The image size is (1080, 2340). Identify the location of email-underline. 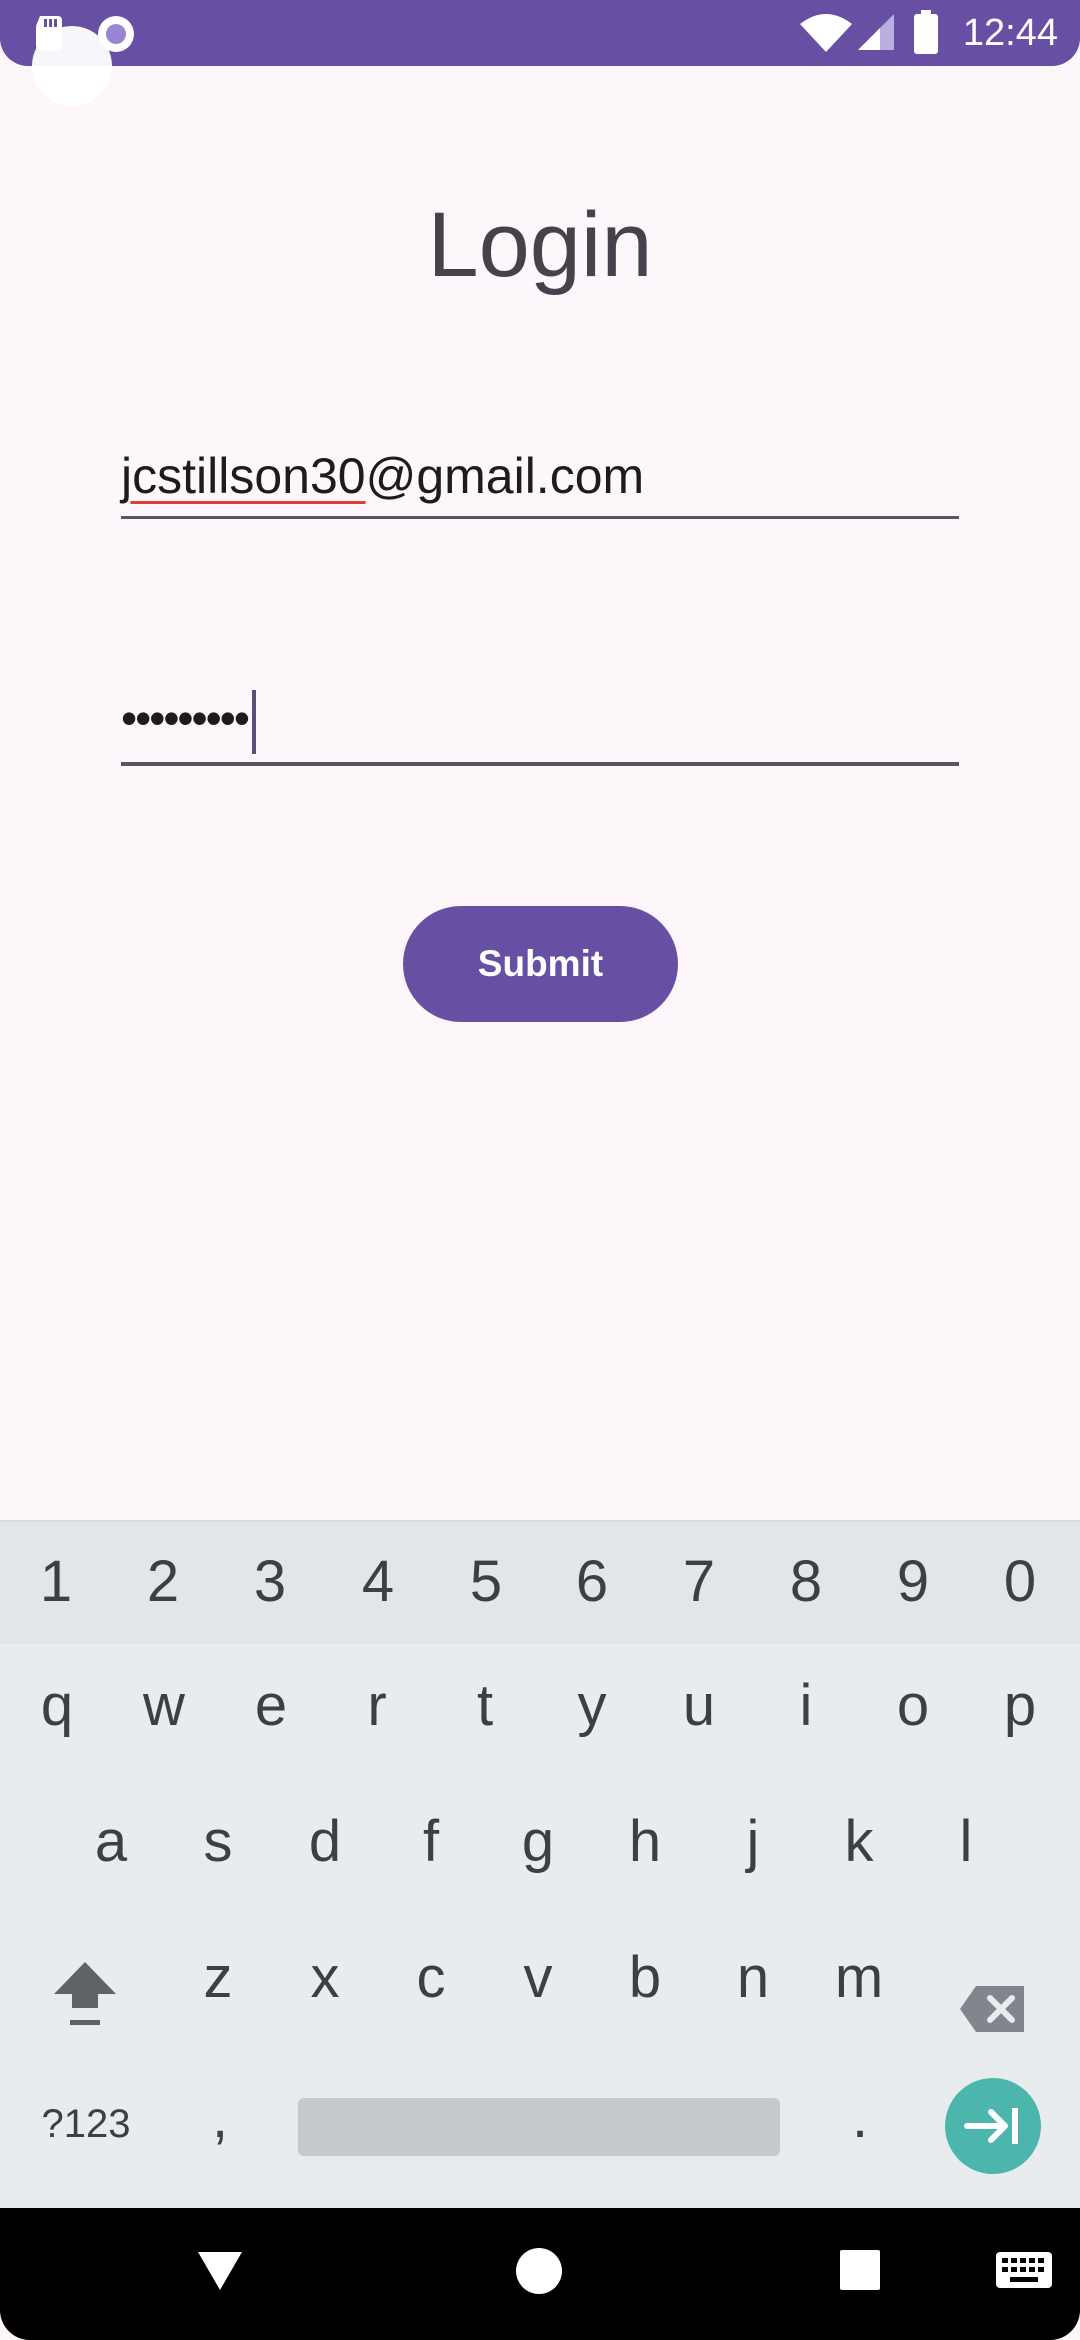
(540, 517).